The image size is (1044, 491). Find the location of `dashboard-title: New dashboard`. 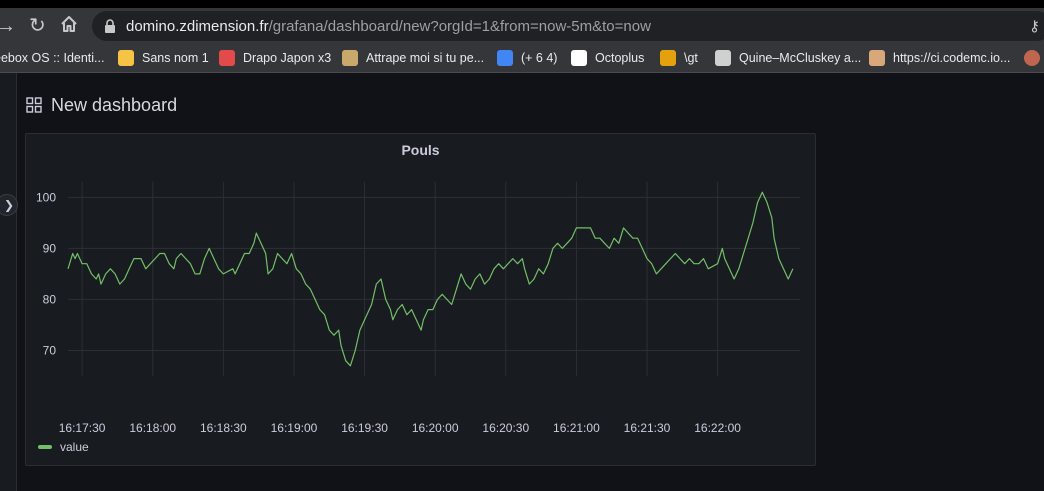

dashboard-title: New dashboard is located at coordinates (114, 105).